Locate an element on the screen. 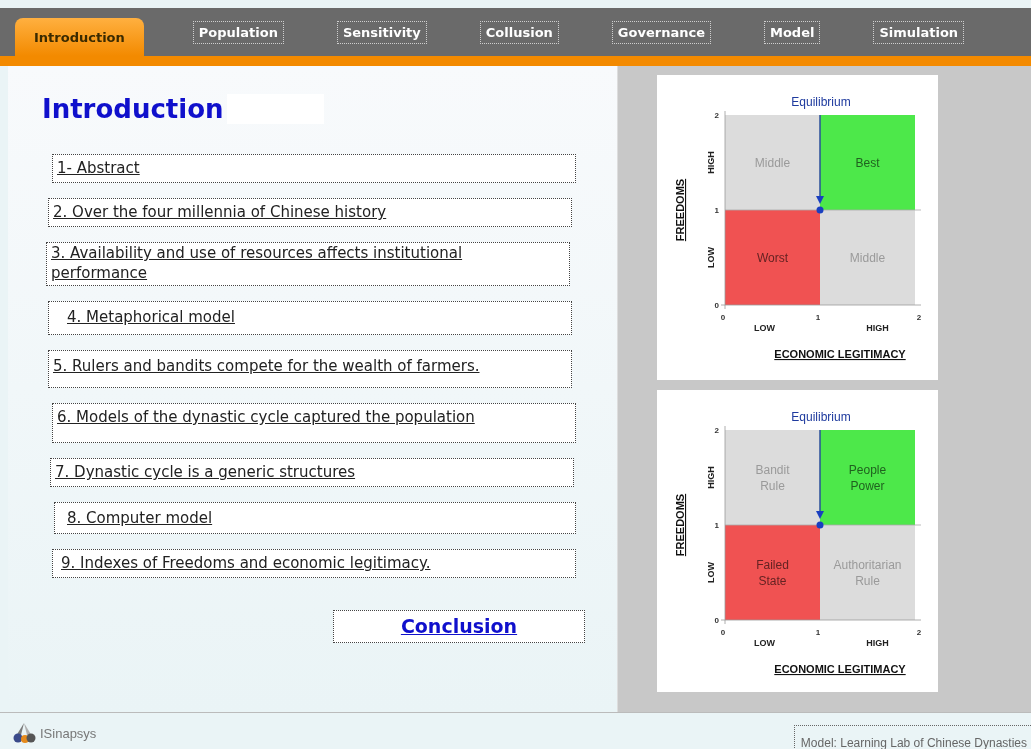  nav-tab: Simulation is located at coordinates (919, 32).